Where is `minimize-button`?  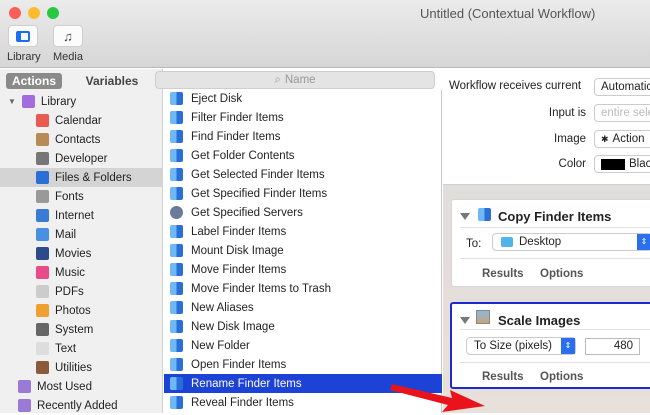
minimize-button is located at coordinates (34, 13).